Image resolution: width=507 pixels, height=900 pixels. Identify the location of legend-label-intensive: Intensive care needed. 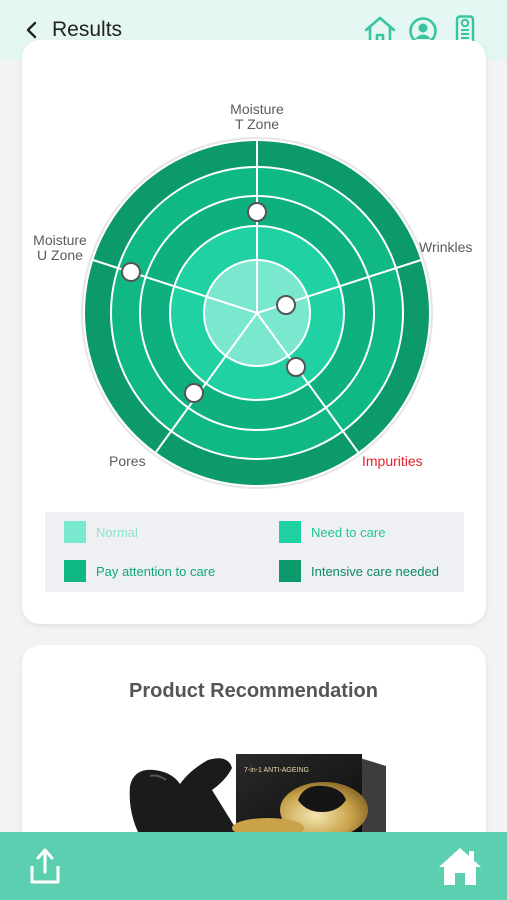
(375, 571).